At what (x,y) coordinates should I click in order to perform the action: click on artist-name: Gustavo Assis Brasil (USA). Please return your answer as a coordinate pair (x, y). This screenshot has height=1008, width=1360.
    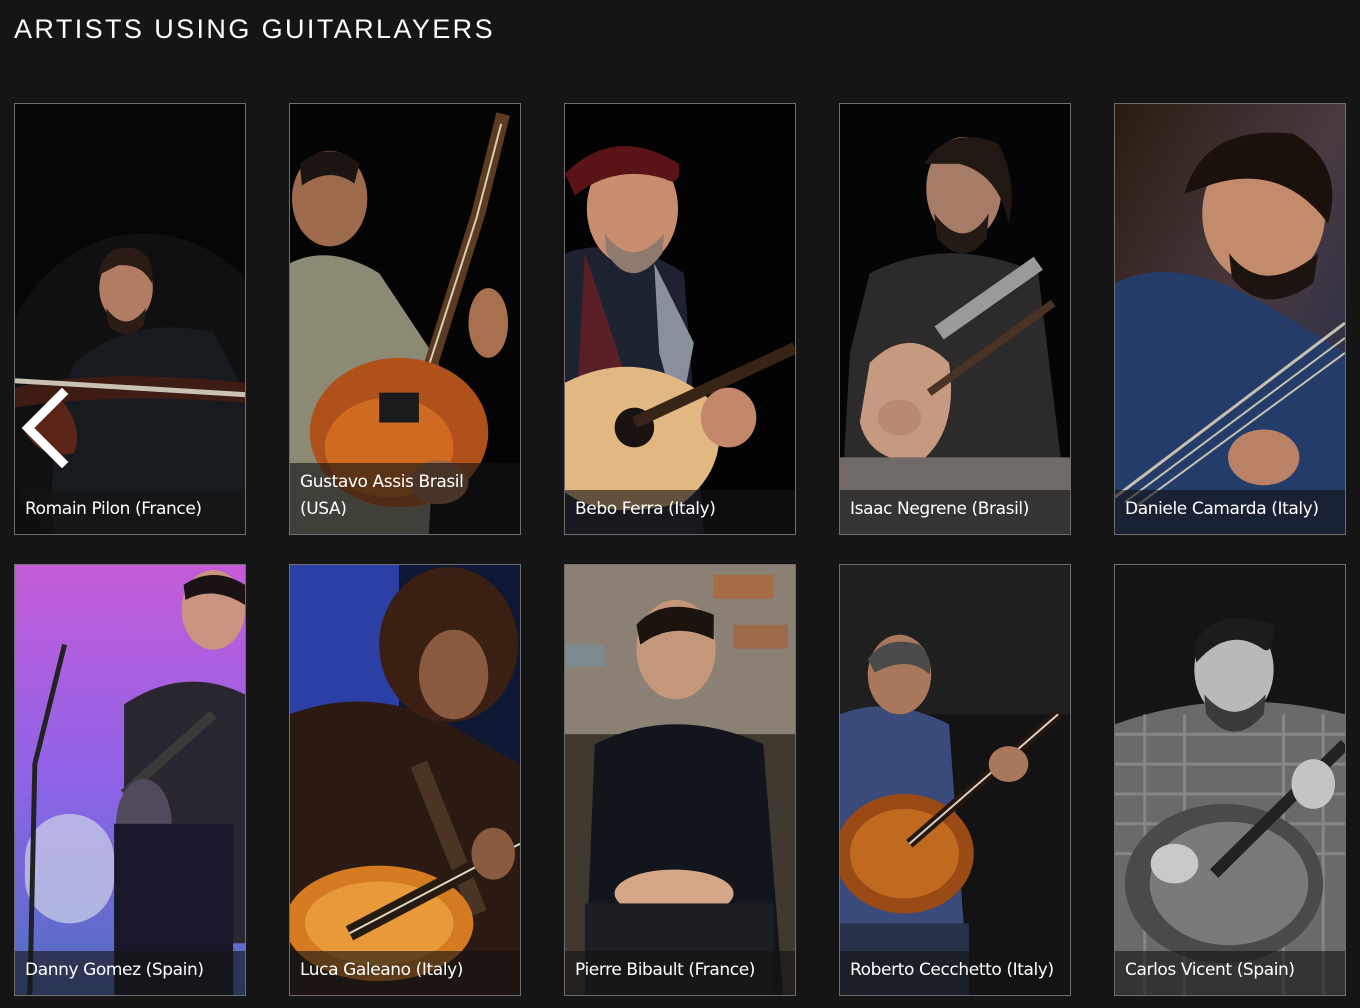
    Looking at the image, I should click on (405, 498).